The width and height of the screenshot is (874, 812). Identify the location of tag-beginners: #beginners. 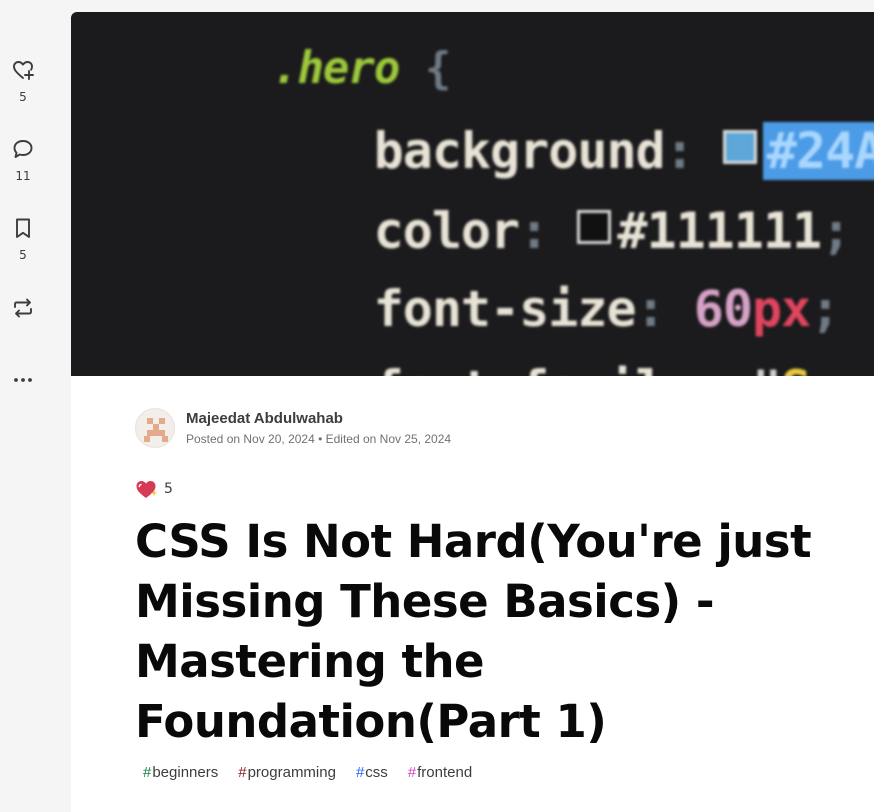
(180, 772).